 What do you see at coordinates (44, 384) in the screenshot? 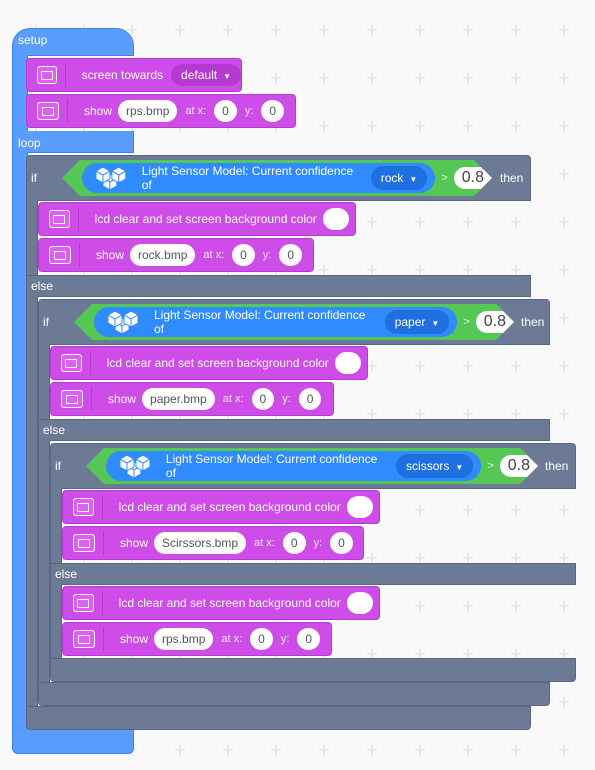
I see `if-paper-spine` at bounding box center [44, 384].